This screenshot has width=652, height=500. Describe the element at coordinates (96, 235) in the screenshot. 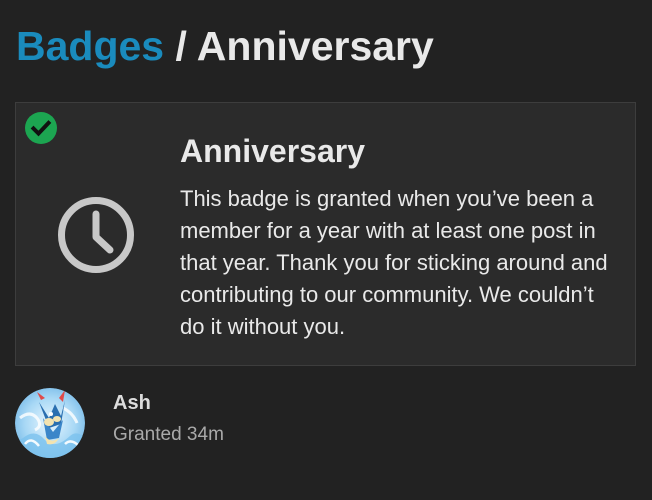

I see `clock-icon` at that location.